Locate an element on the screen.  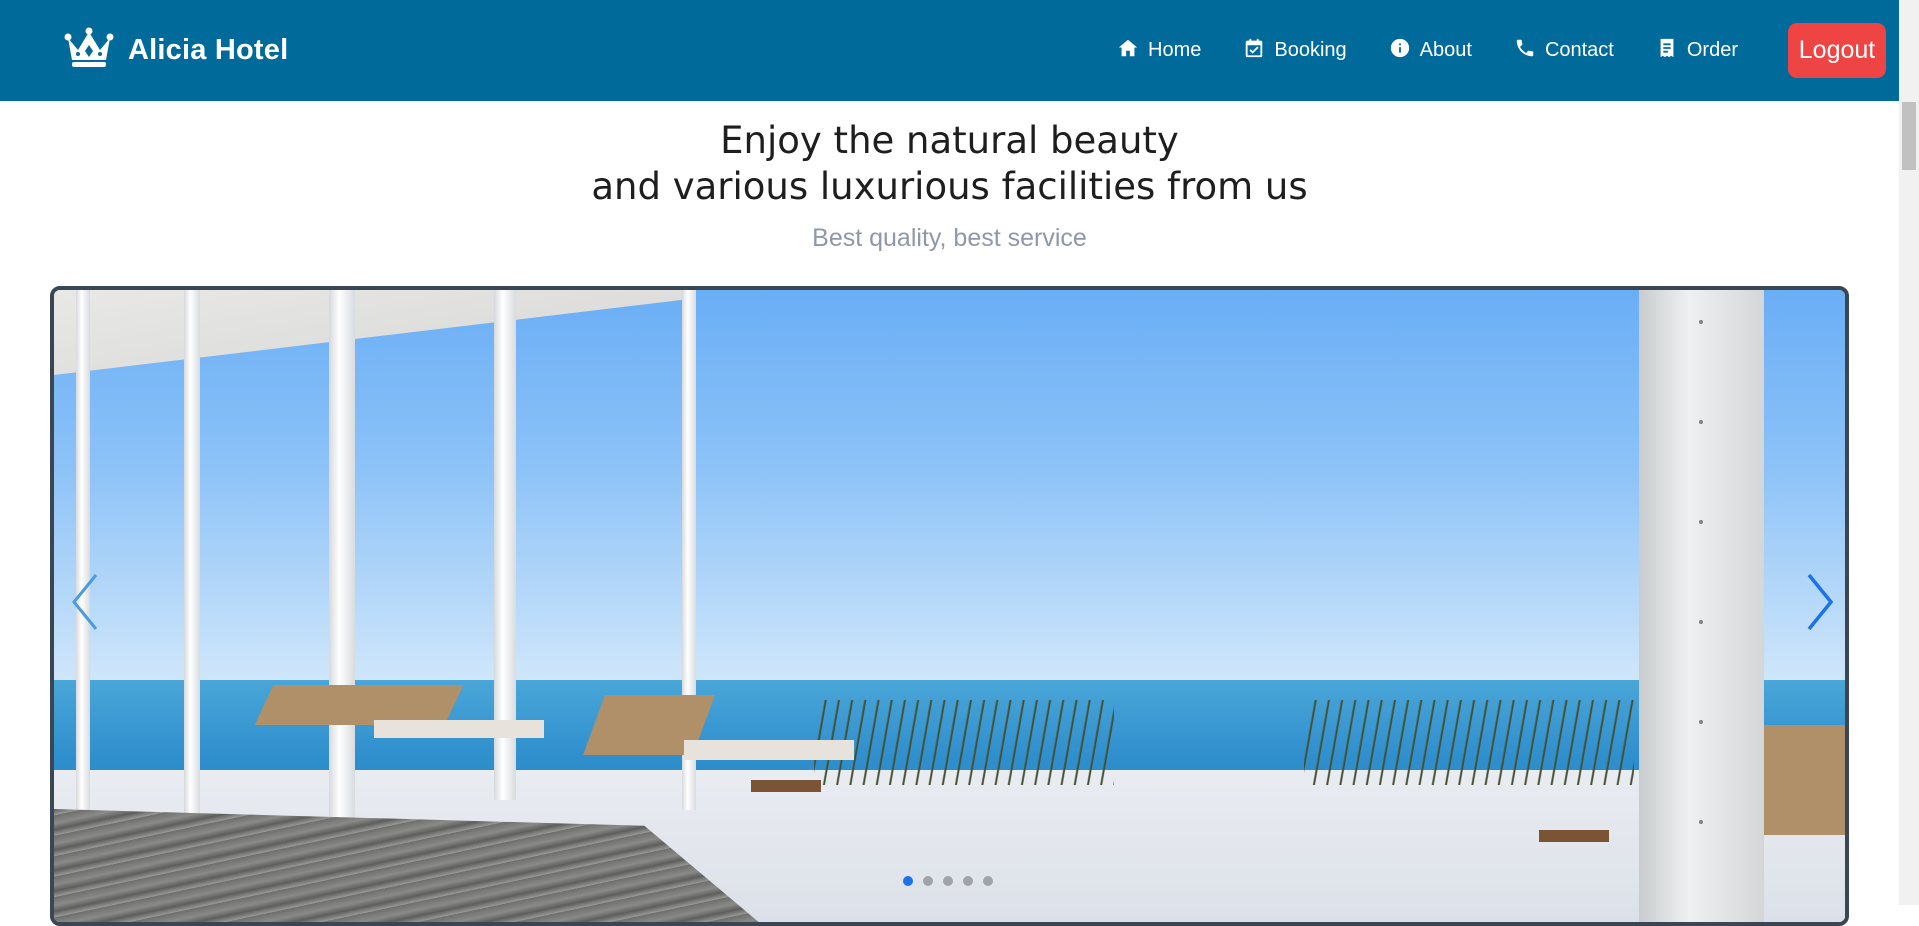
nav-booking: Booking is located at coordinates (1295, 51).